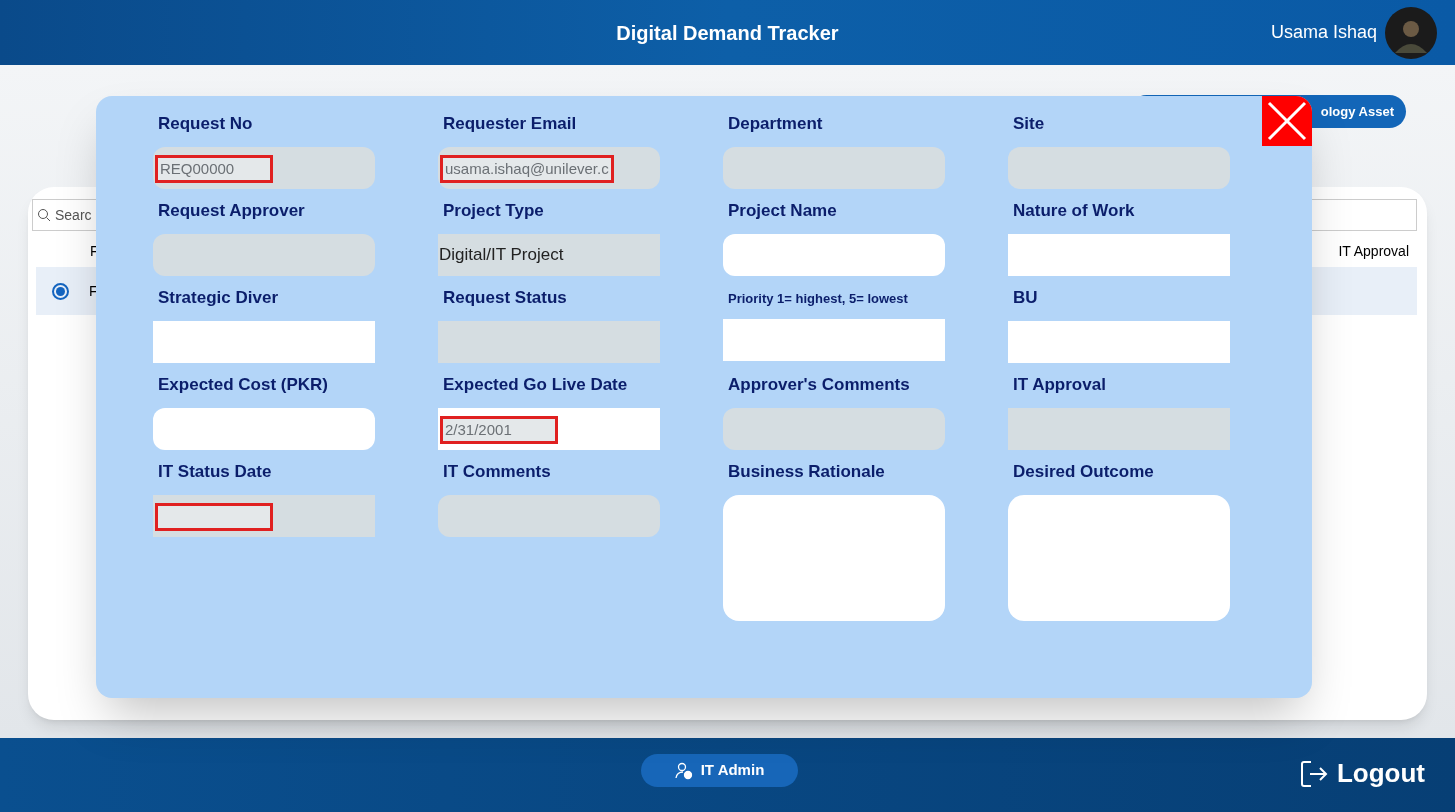 Image resolution: width=1455 pixels, height=812 pixels. I want to click on field-label: Strategic Diver, so click(218, 298).